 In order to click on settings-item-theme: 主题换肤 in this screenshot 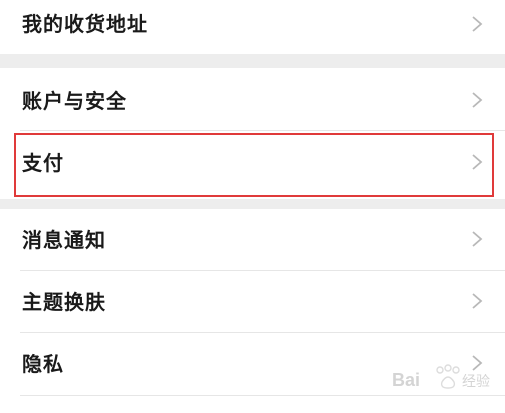, I will do `click(252, 301)`.